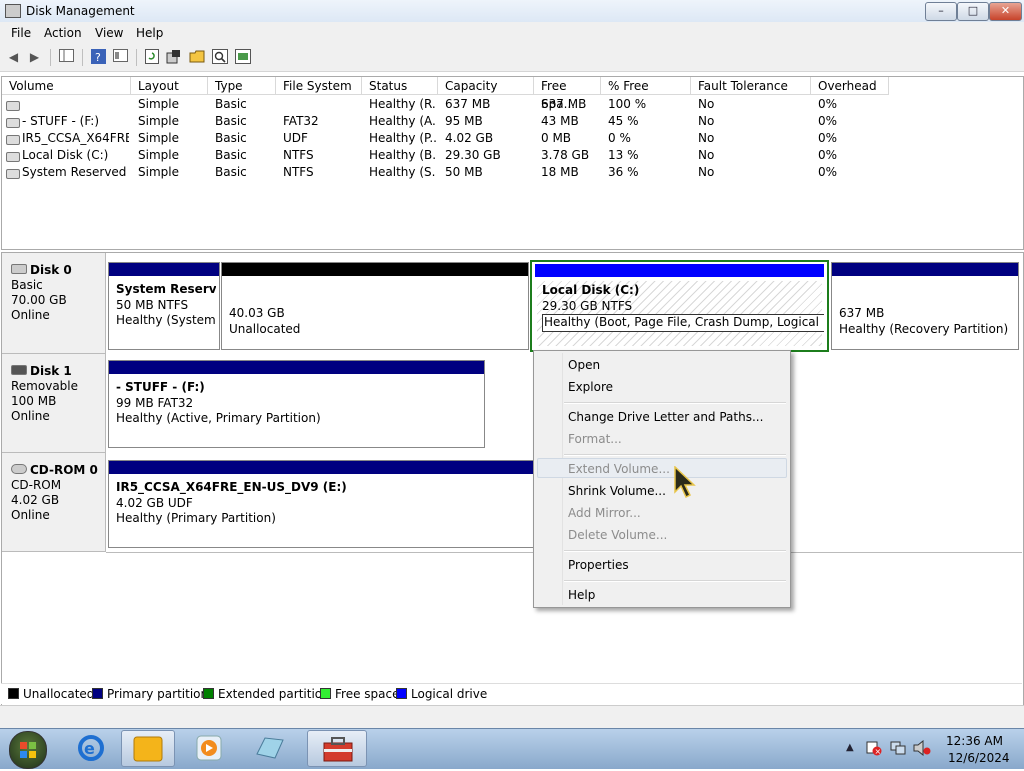 The width and height of the screenshot is (1024, 771). Describe the element at coordinates (974, 741) in the screenshot. I see `clock-time: 12:36 AM` at that location.